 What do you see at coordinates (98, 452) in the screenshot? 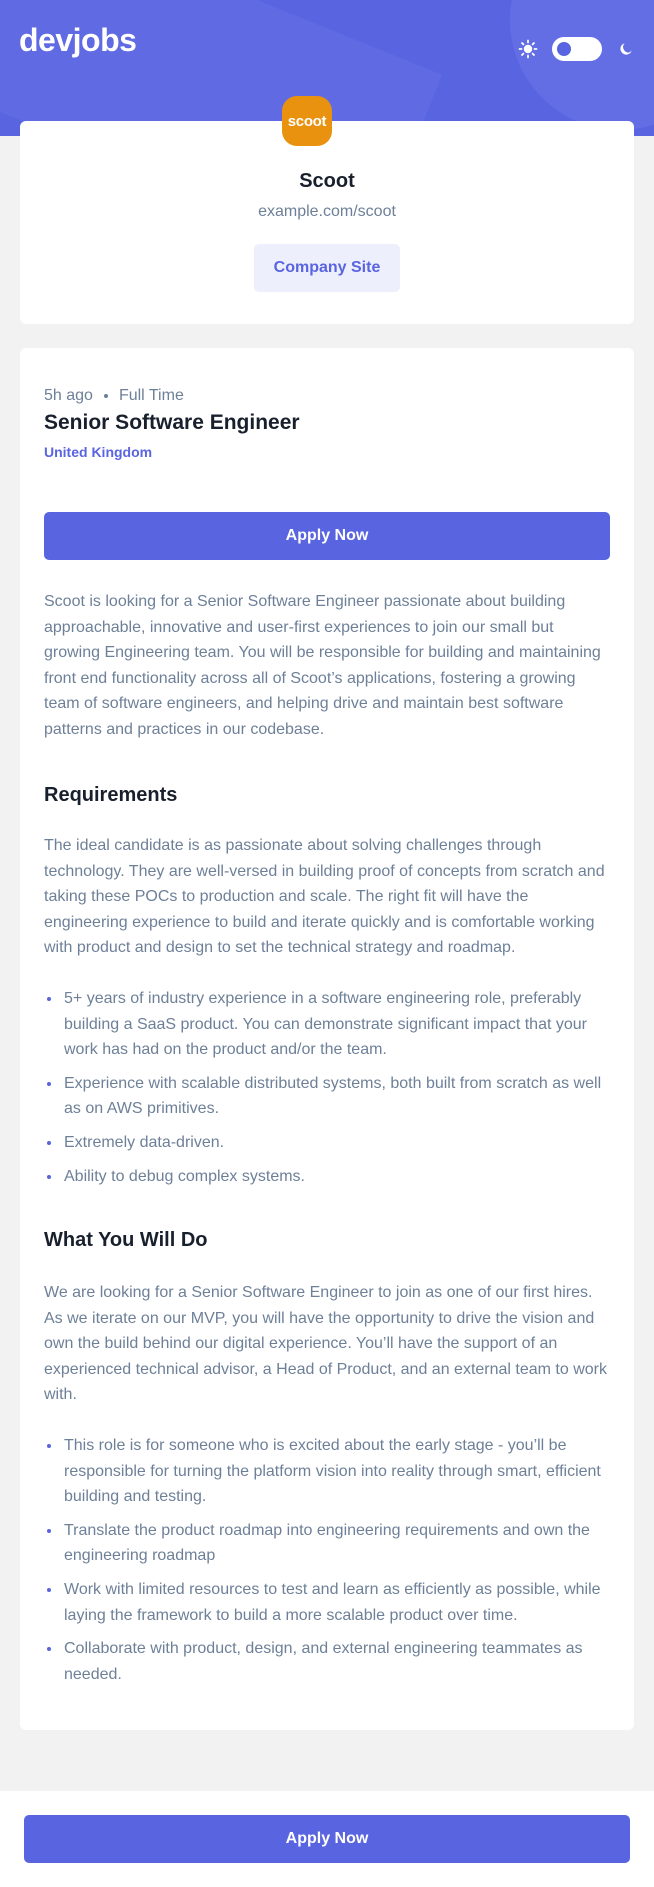
I see `job-location: United Kingdom` at bounding box center [98, 452].